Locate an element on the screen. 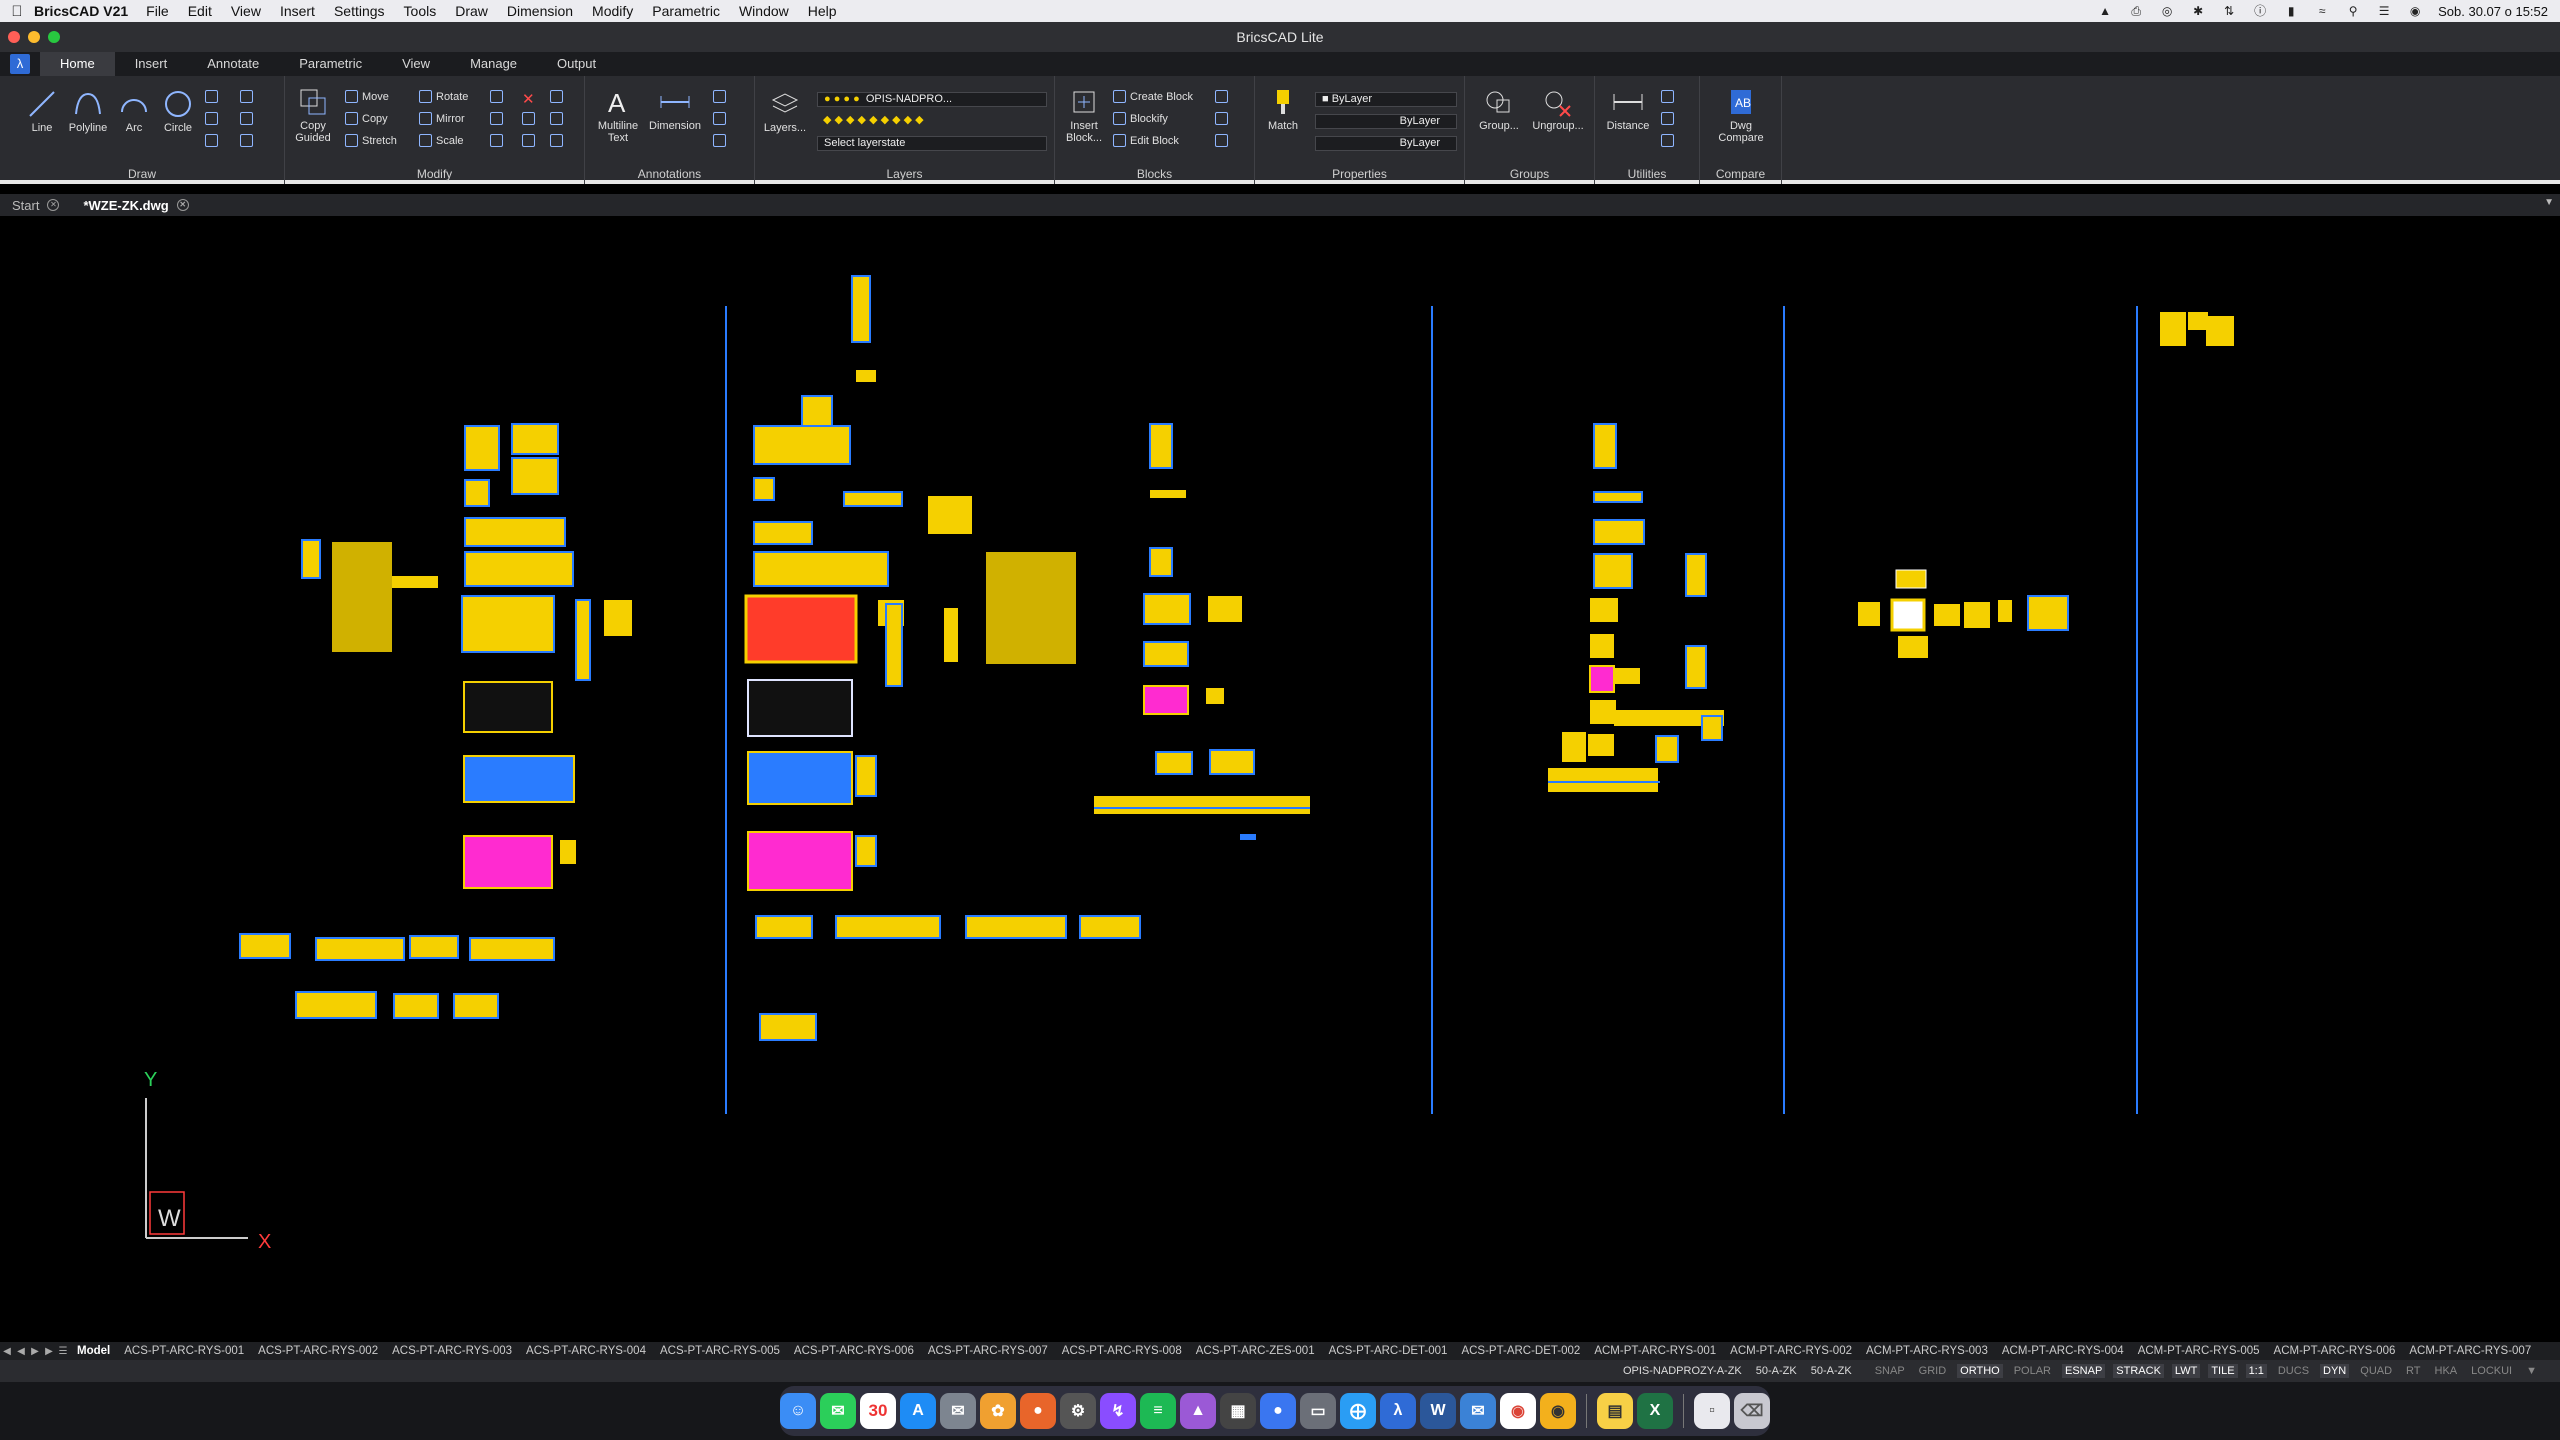 Image resolution: width=2560 pixels, height=1440 pixels. photos-icon: ✿ is located at coordinates (998, 1411).